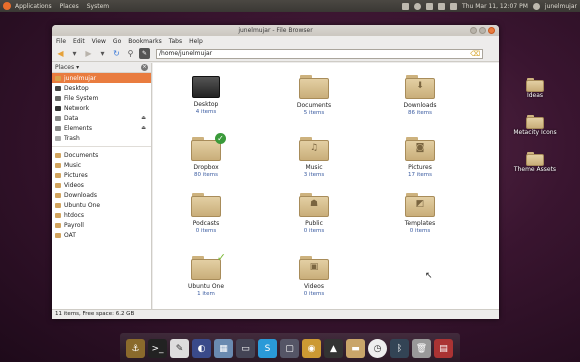 The width and height of the screenshot is (580, 362). Describe the element at coordinates (561, 6) in the screenshot. I see `user-name: junelmujar` at that location.